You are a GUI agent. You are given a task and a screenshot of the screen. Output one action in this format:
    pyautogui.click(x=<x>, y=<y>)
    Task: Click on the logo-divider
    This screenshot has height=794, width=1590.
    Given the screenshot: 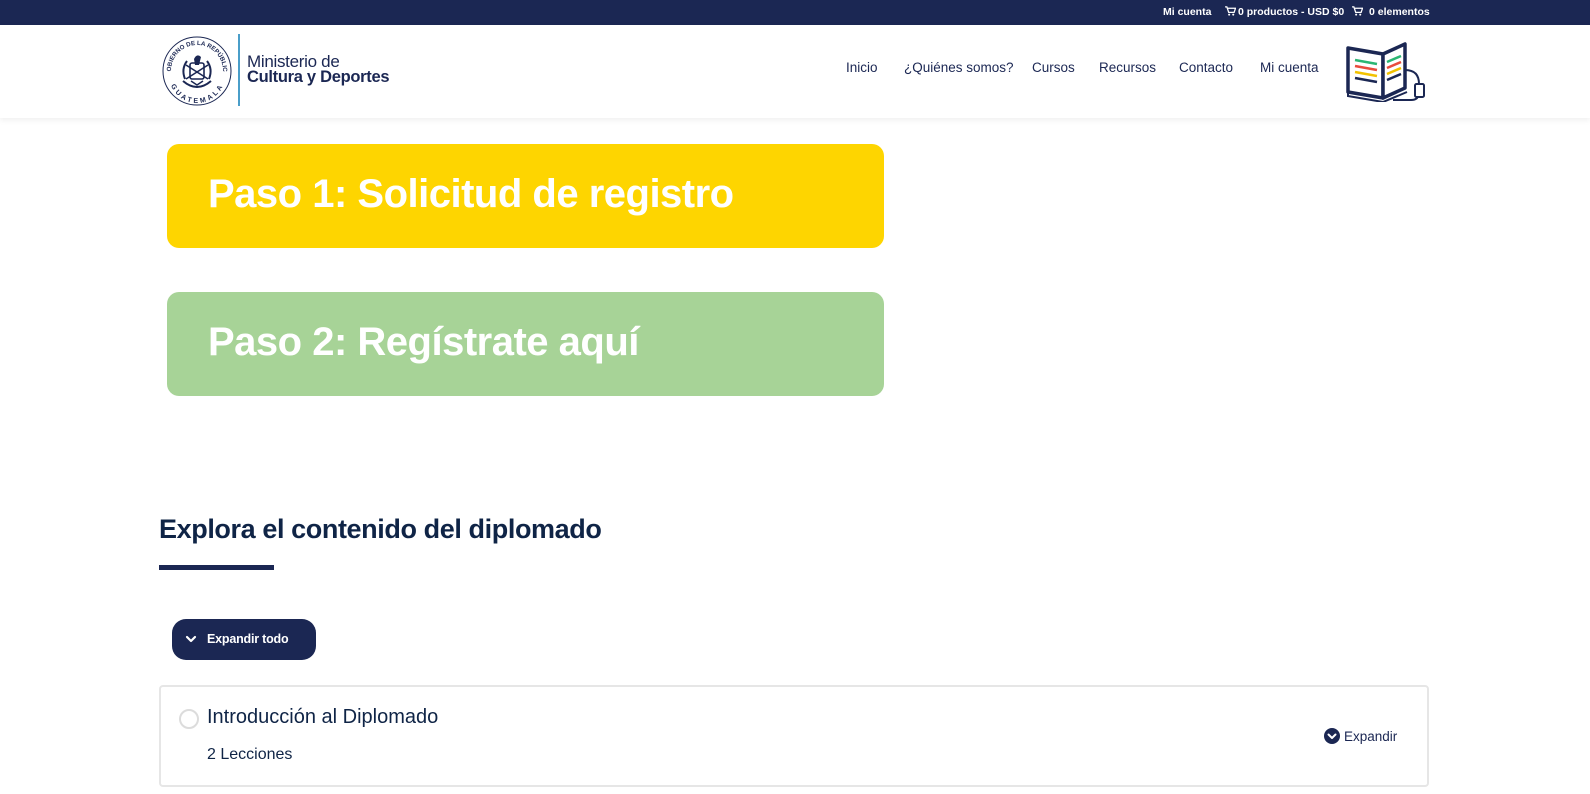 What is the action you would take?
    pyautogui.click(x=239, y=70)
    